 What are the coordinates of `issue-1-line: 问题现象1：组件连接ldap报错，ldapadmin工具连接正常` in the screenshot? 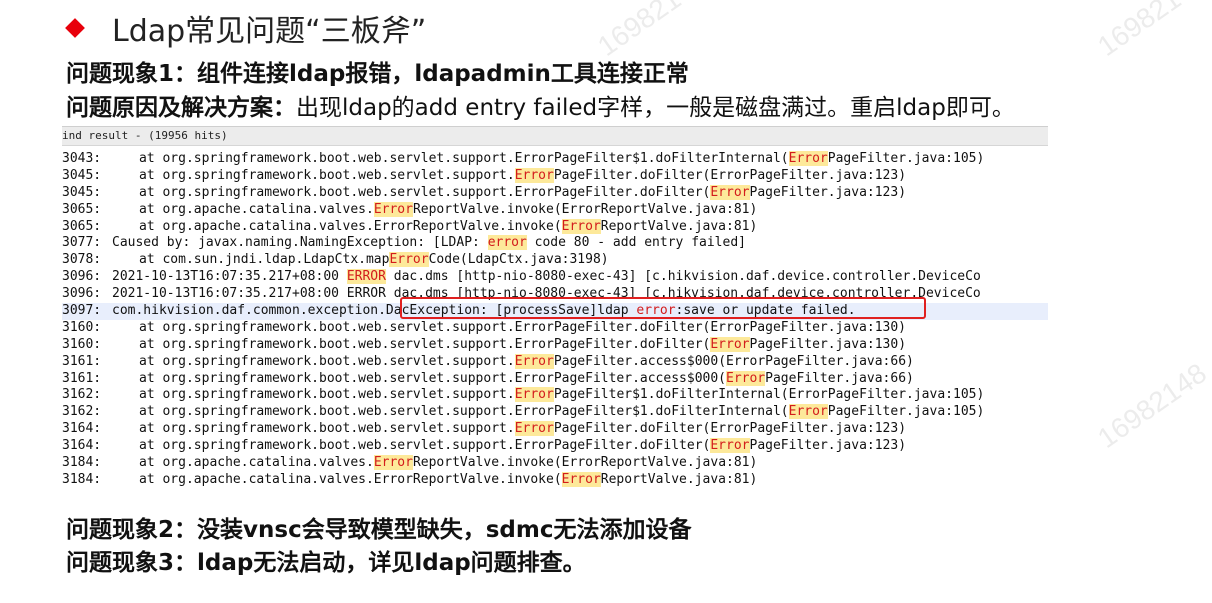 It's located at (377, 71).